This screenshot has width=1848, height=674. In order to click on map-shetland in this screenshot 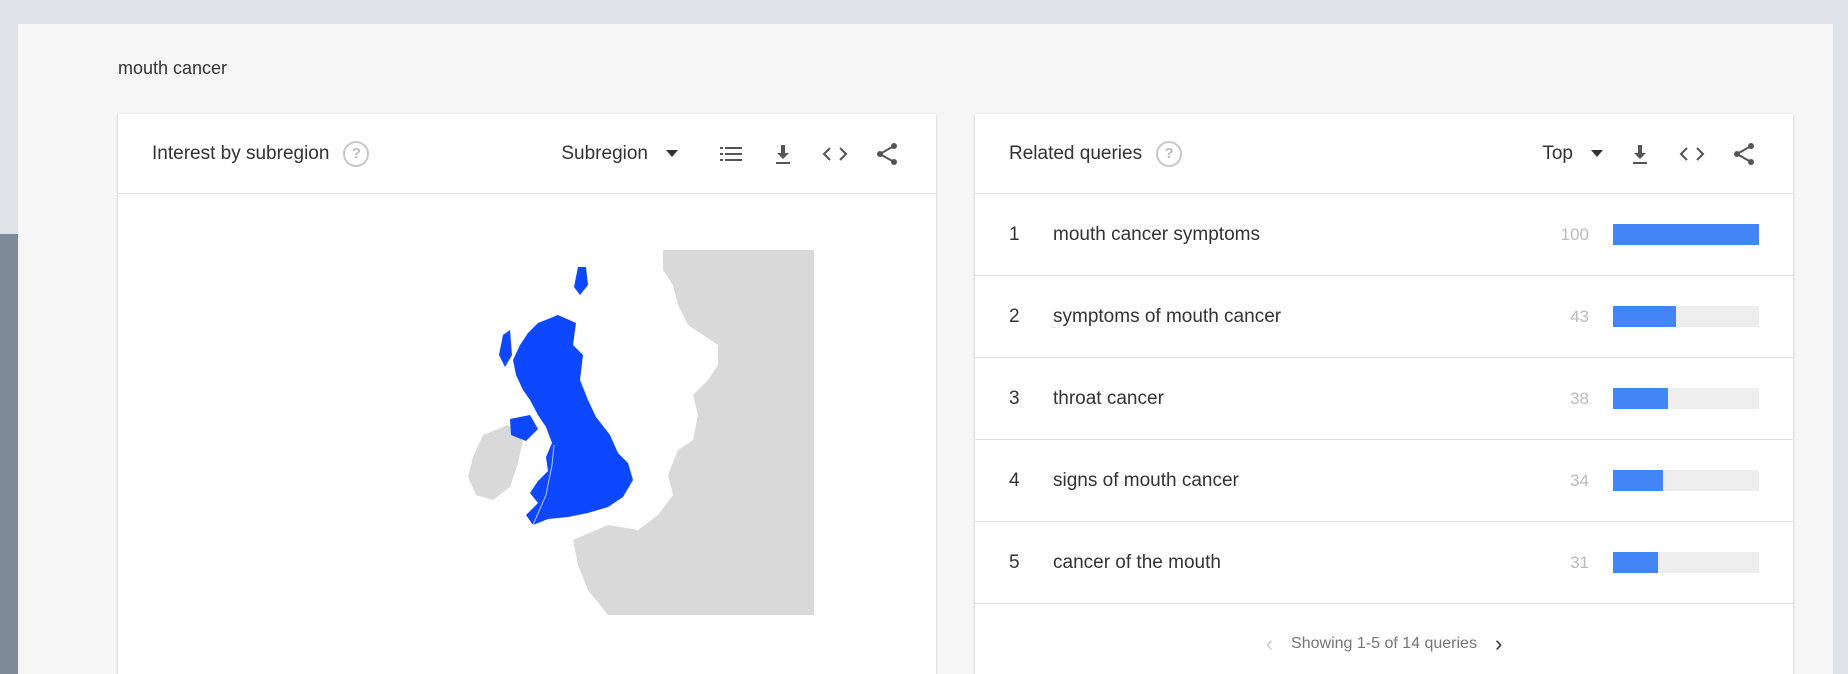, I will do `click(581, 281)`.